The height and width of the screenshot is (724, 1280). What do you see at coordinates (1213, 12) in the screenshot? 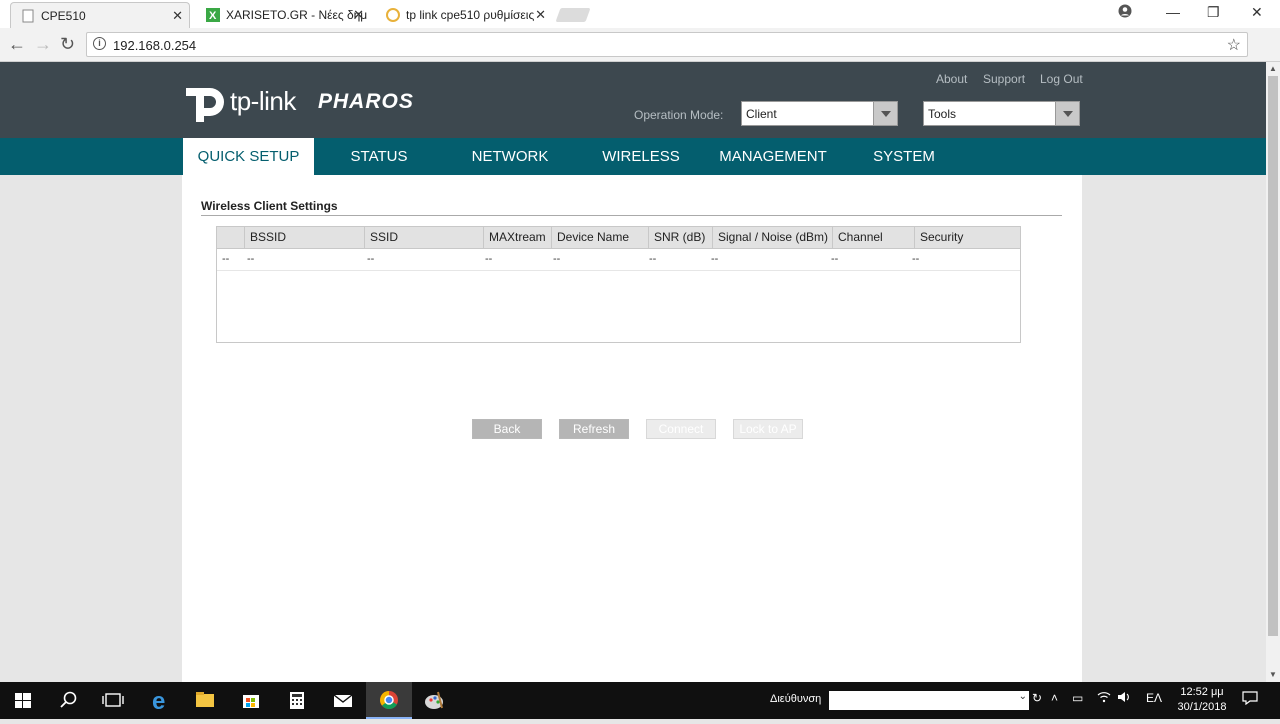
I see `restore-icon: ❐` at bounding box center [1213, 12].